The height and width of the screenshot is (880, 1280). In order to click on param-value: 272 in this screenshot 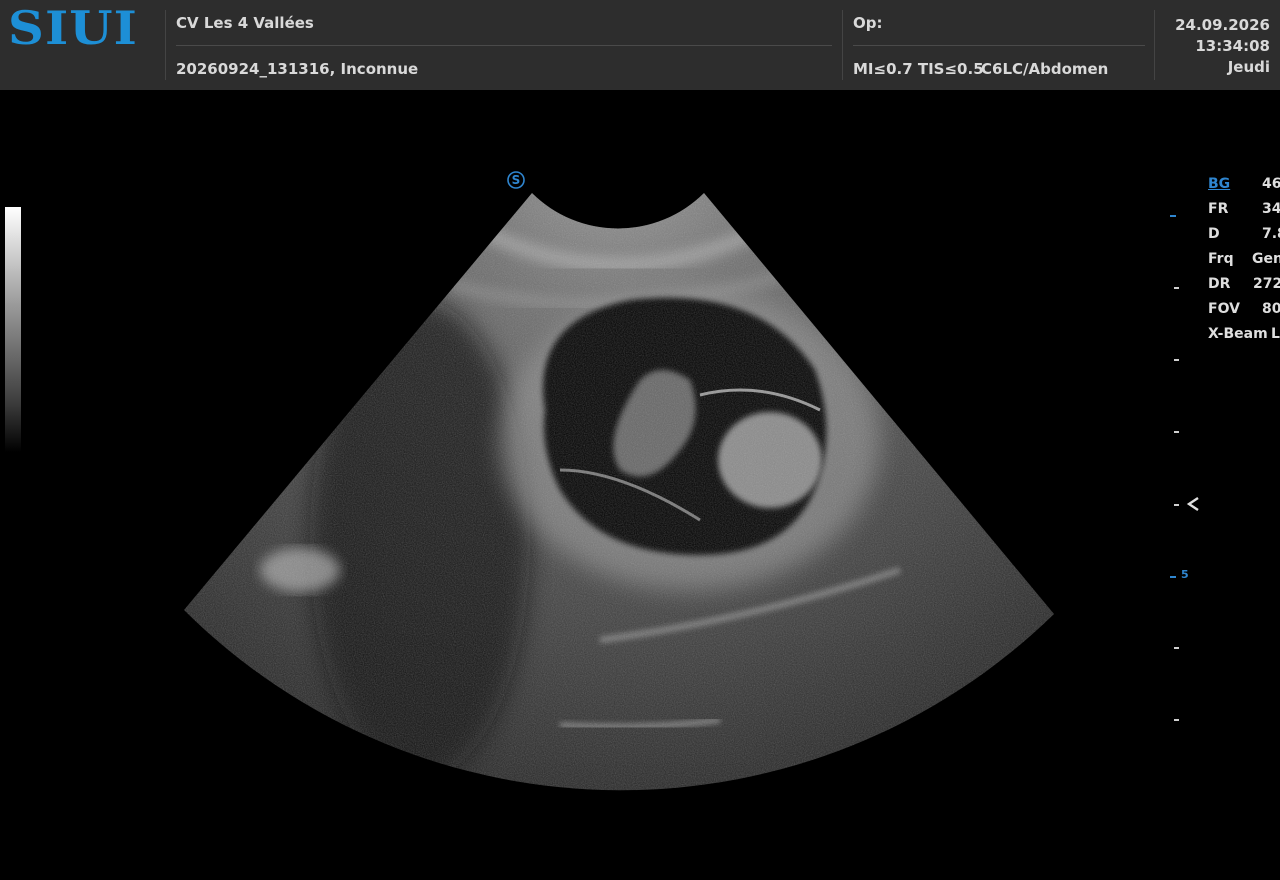, I will do `click(1266, 284)`.